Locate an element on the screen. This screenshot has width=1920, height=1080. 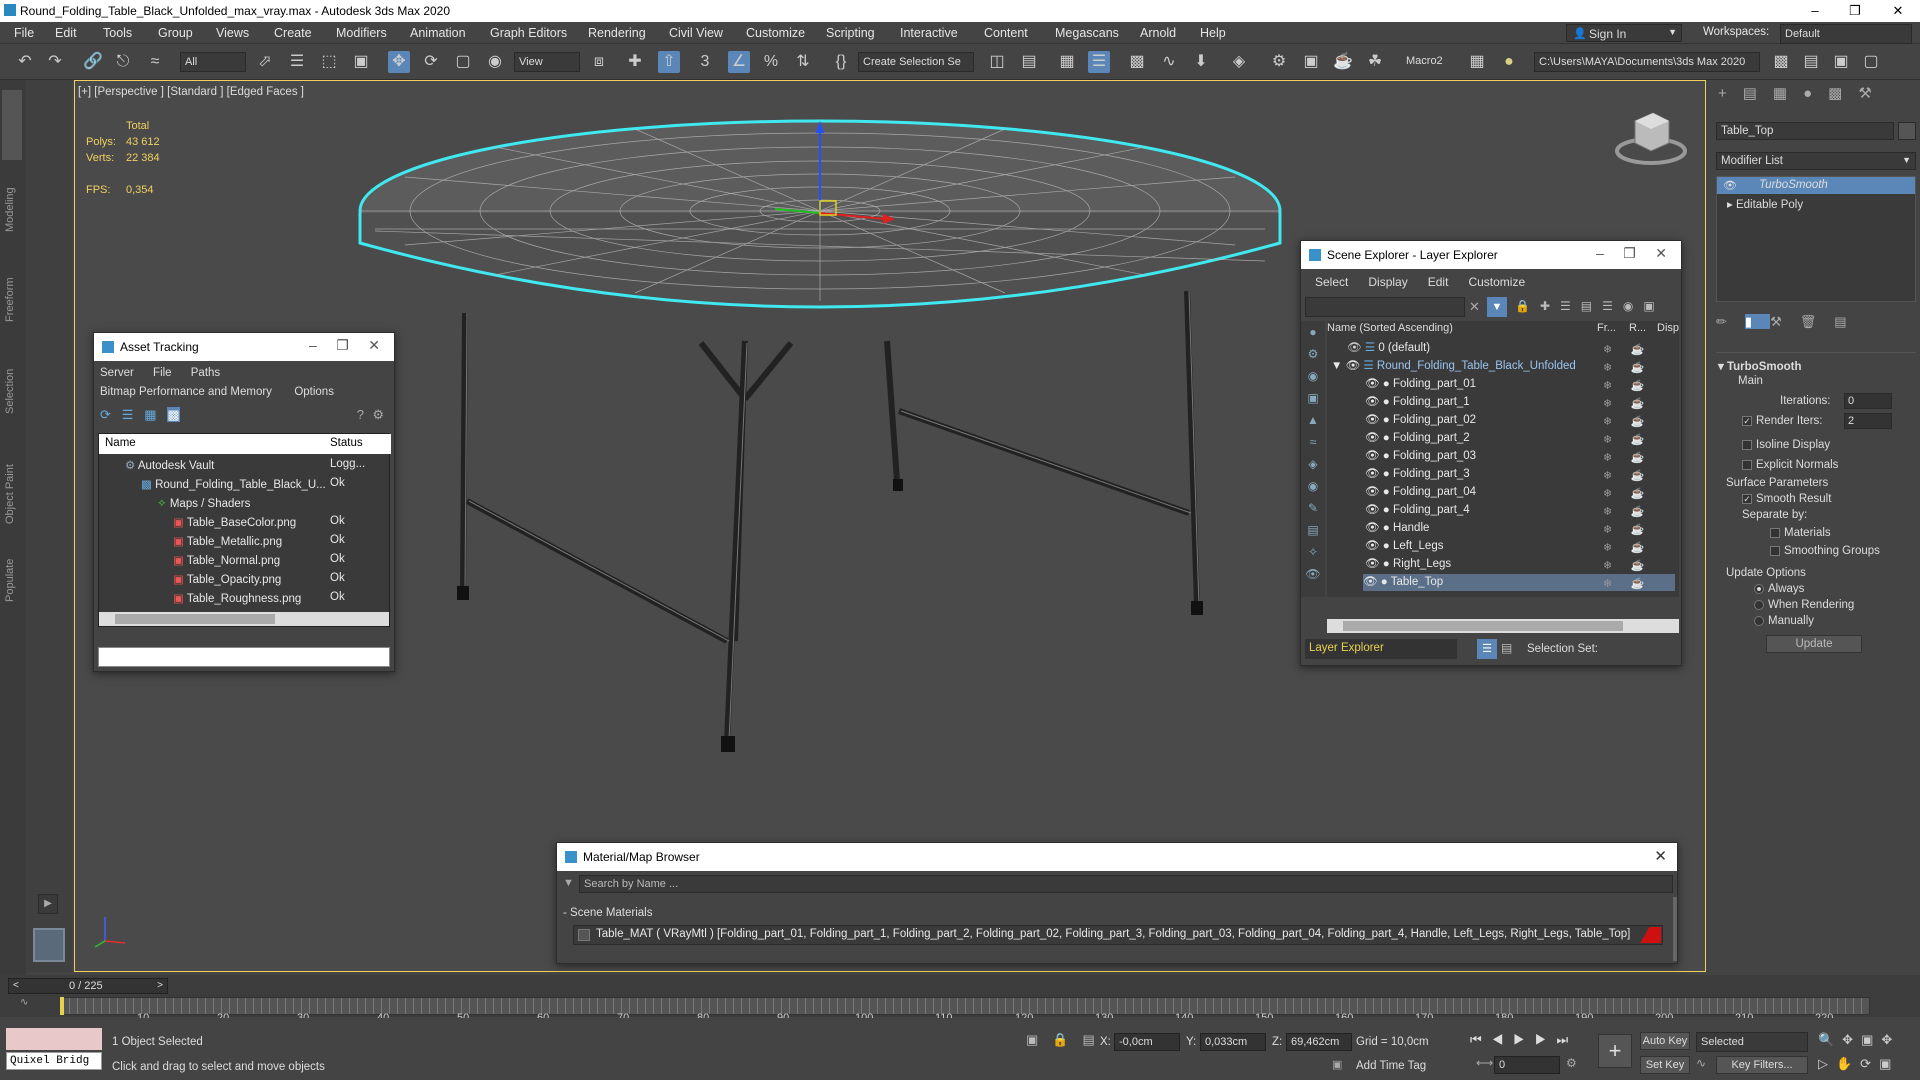
tab-freeform: Freeform is located at coordinates (10, 299).